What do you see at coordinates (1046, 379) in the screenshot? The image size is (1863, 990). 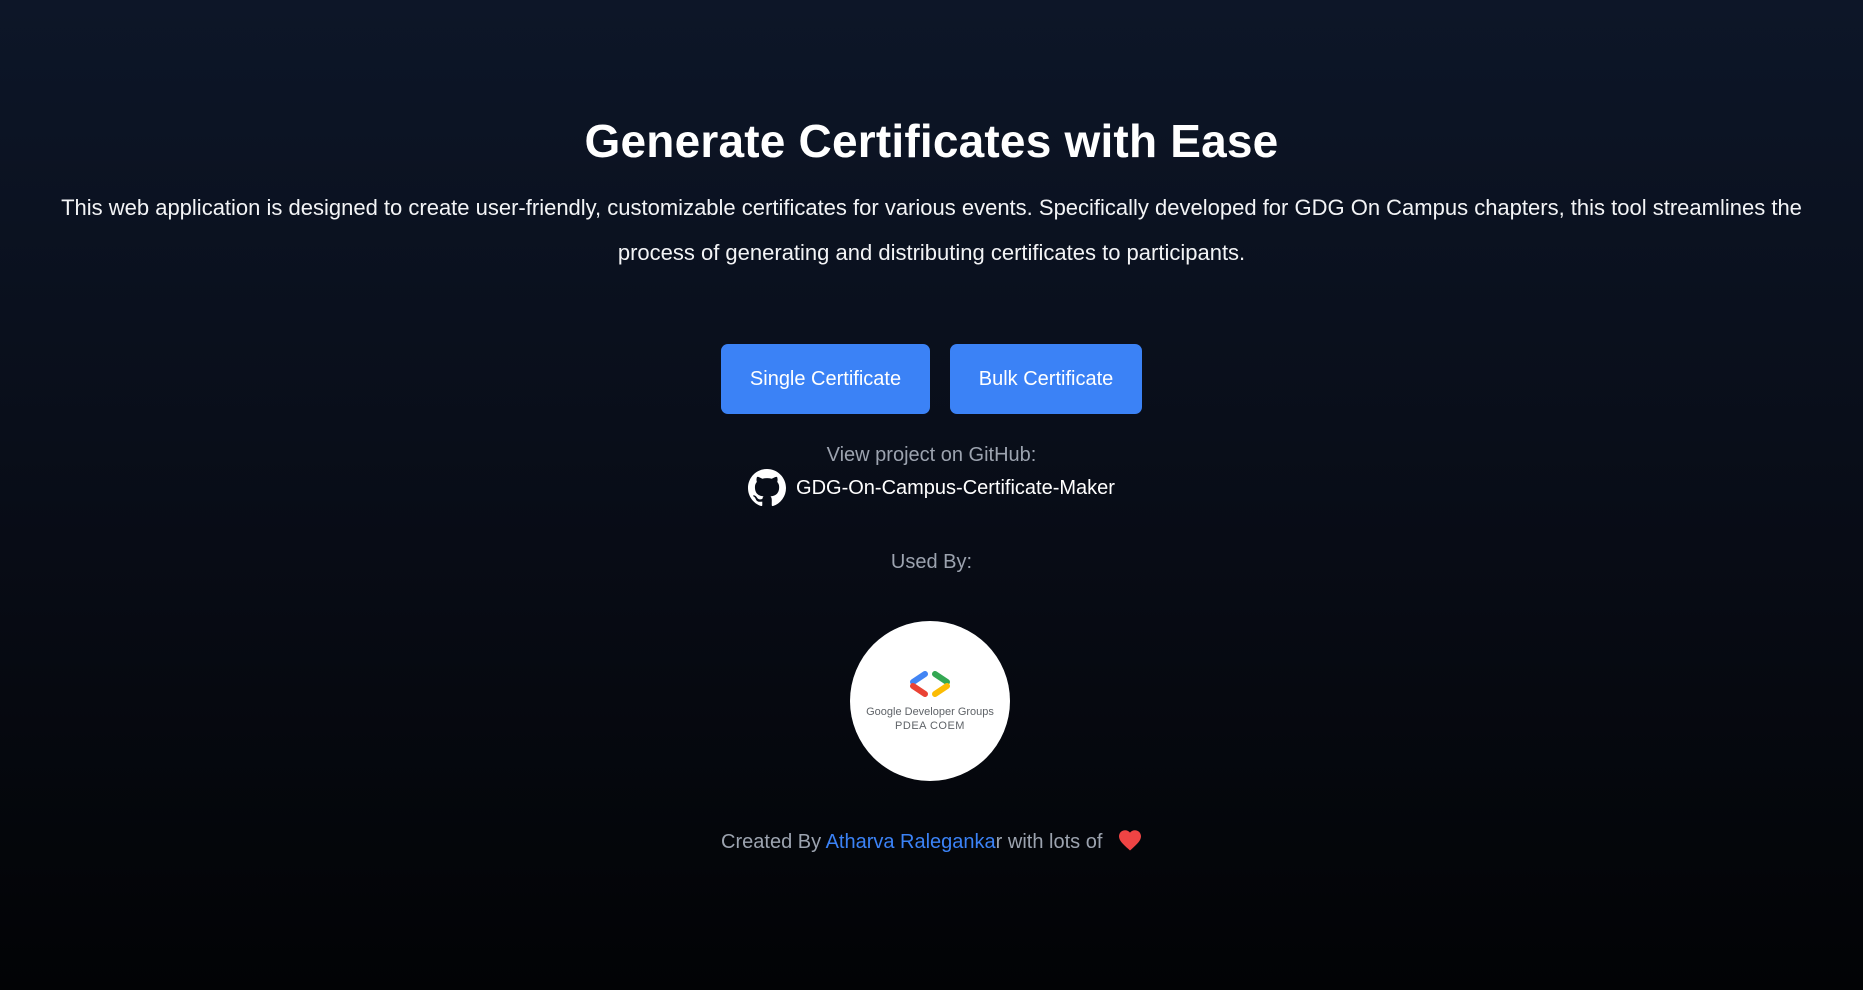 I see `bulk-certificate-button: Bulk Certificate` at bounding box center [1046, 379].